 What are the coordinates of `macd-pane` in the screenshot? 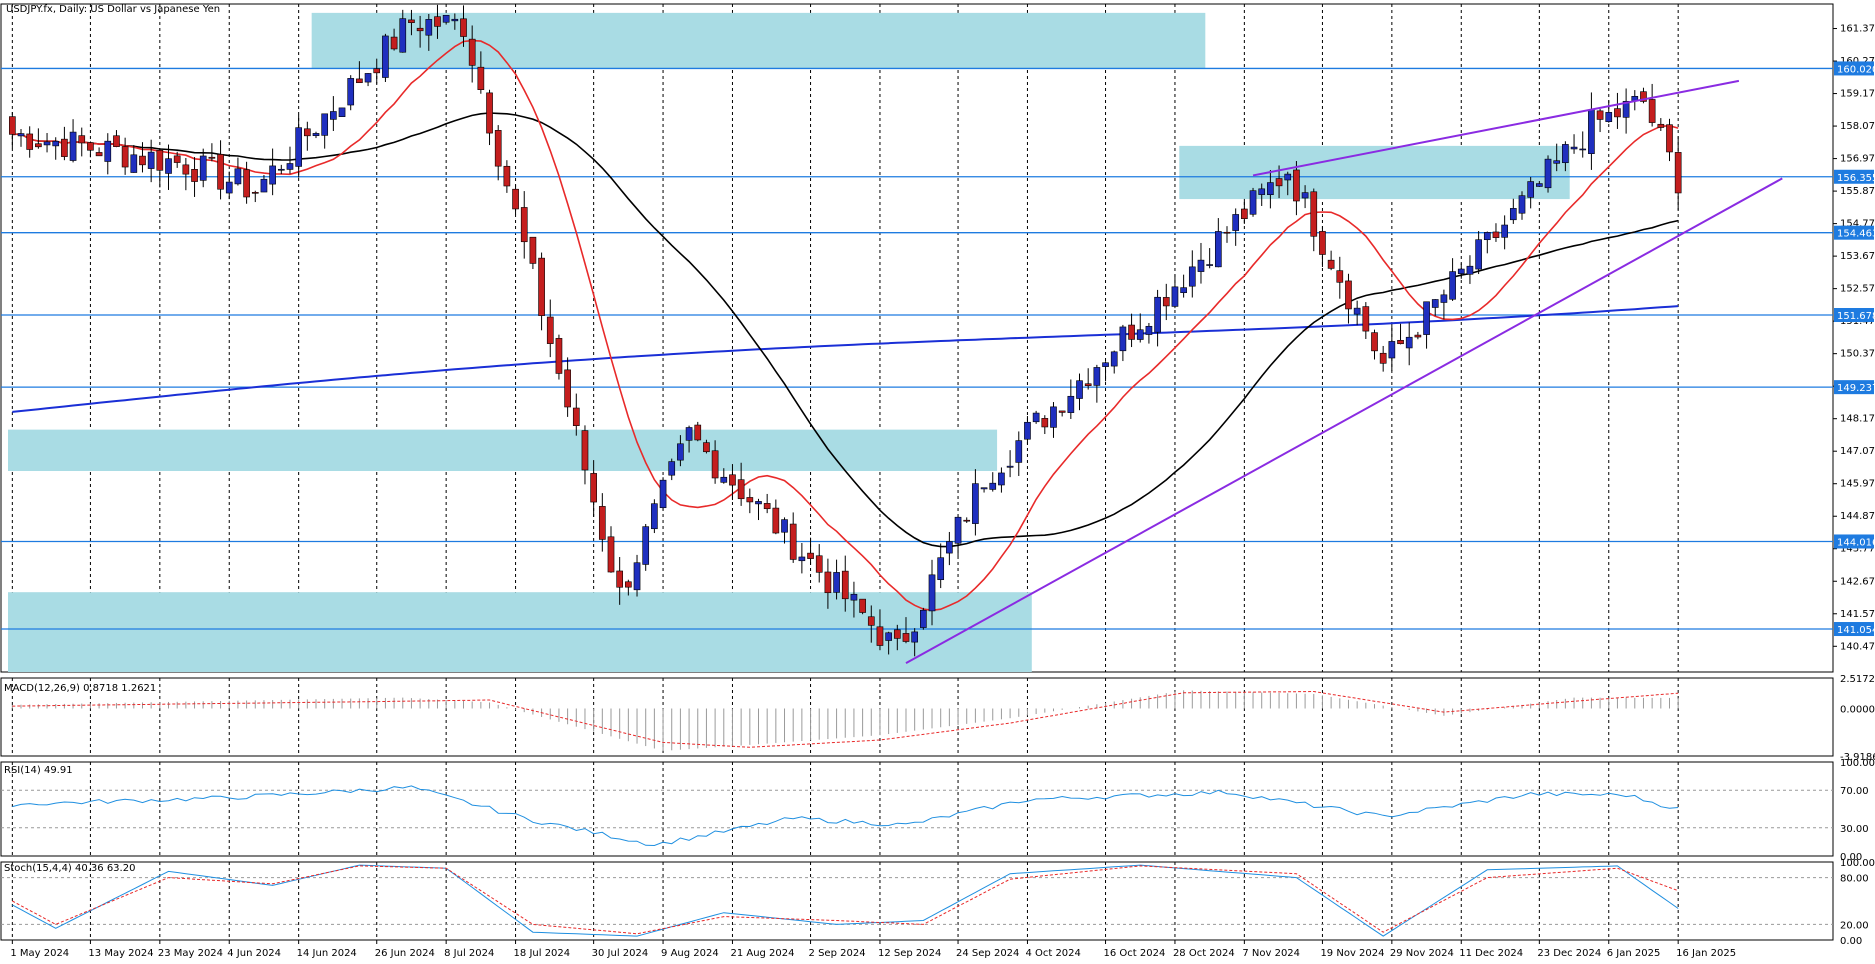 It's located at (845, 720).